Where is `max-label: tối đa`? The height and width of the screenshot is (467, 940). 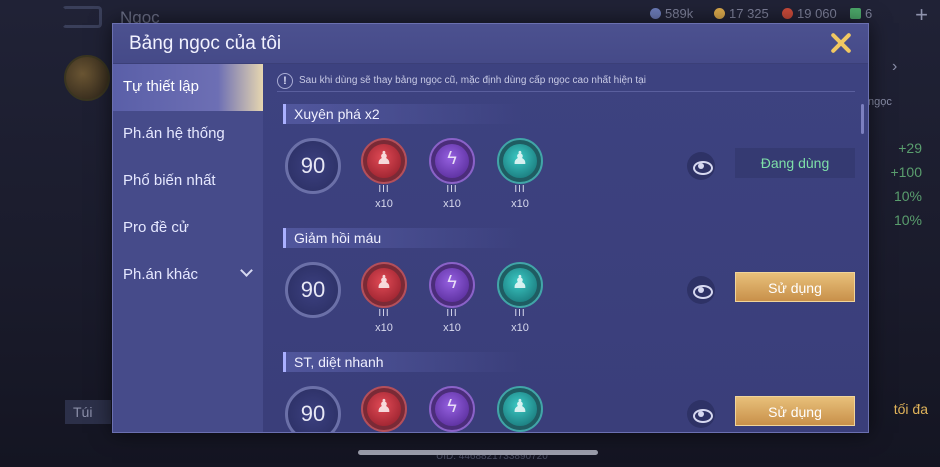 max-label: tối đa is located at coordinates (910, 409).